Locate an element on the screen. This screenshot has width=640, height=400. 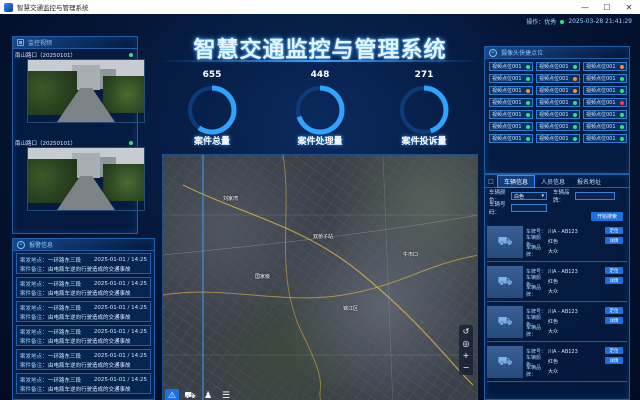
tab-address: 报名地址 is located at coordinates (589, 181).